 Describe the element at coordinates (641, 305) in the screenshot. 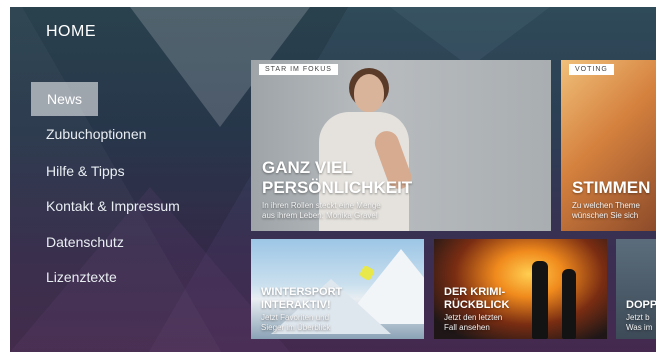

I see `tile-headline: DOPP` at that location.